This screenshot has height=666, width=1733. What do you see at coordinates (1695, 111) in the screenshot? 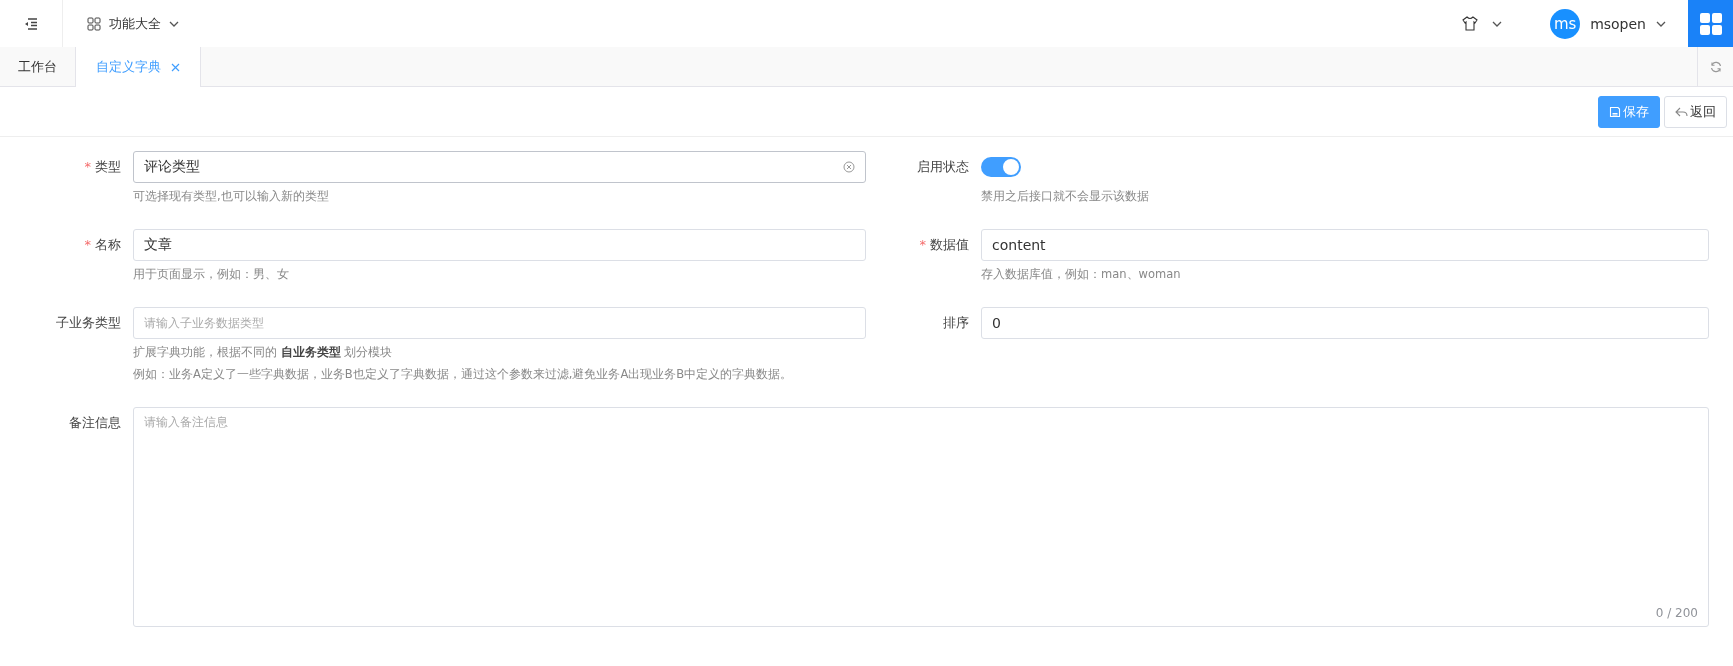
I see `back-button: 返回` at bounding box center [1695, 111].